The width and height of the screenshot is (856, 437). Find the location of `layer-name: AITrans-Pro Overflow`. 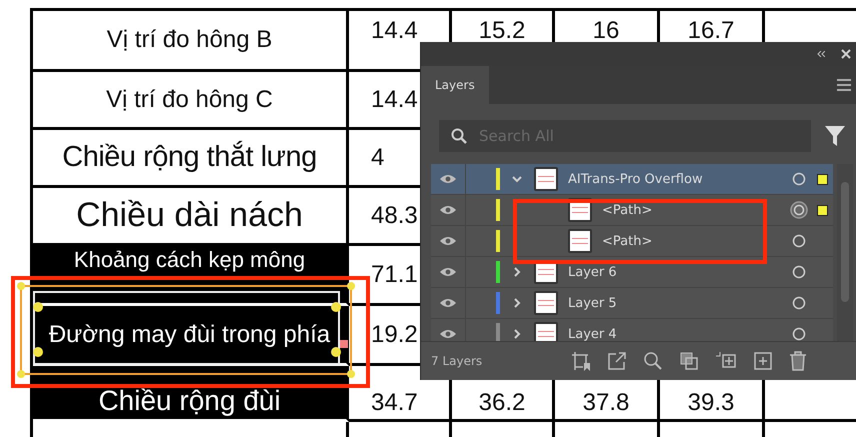

layer-name: AITrans-Pro Overflow is located at coordinates (636, 179).